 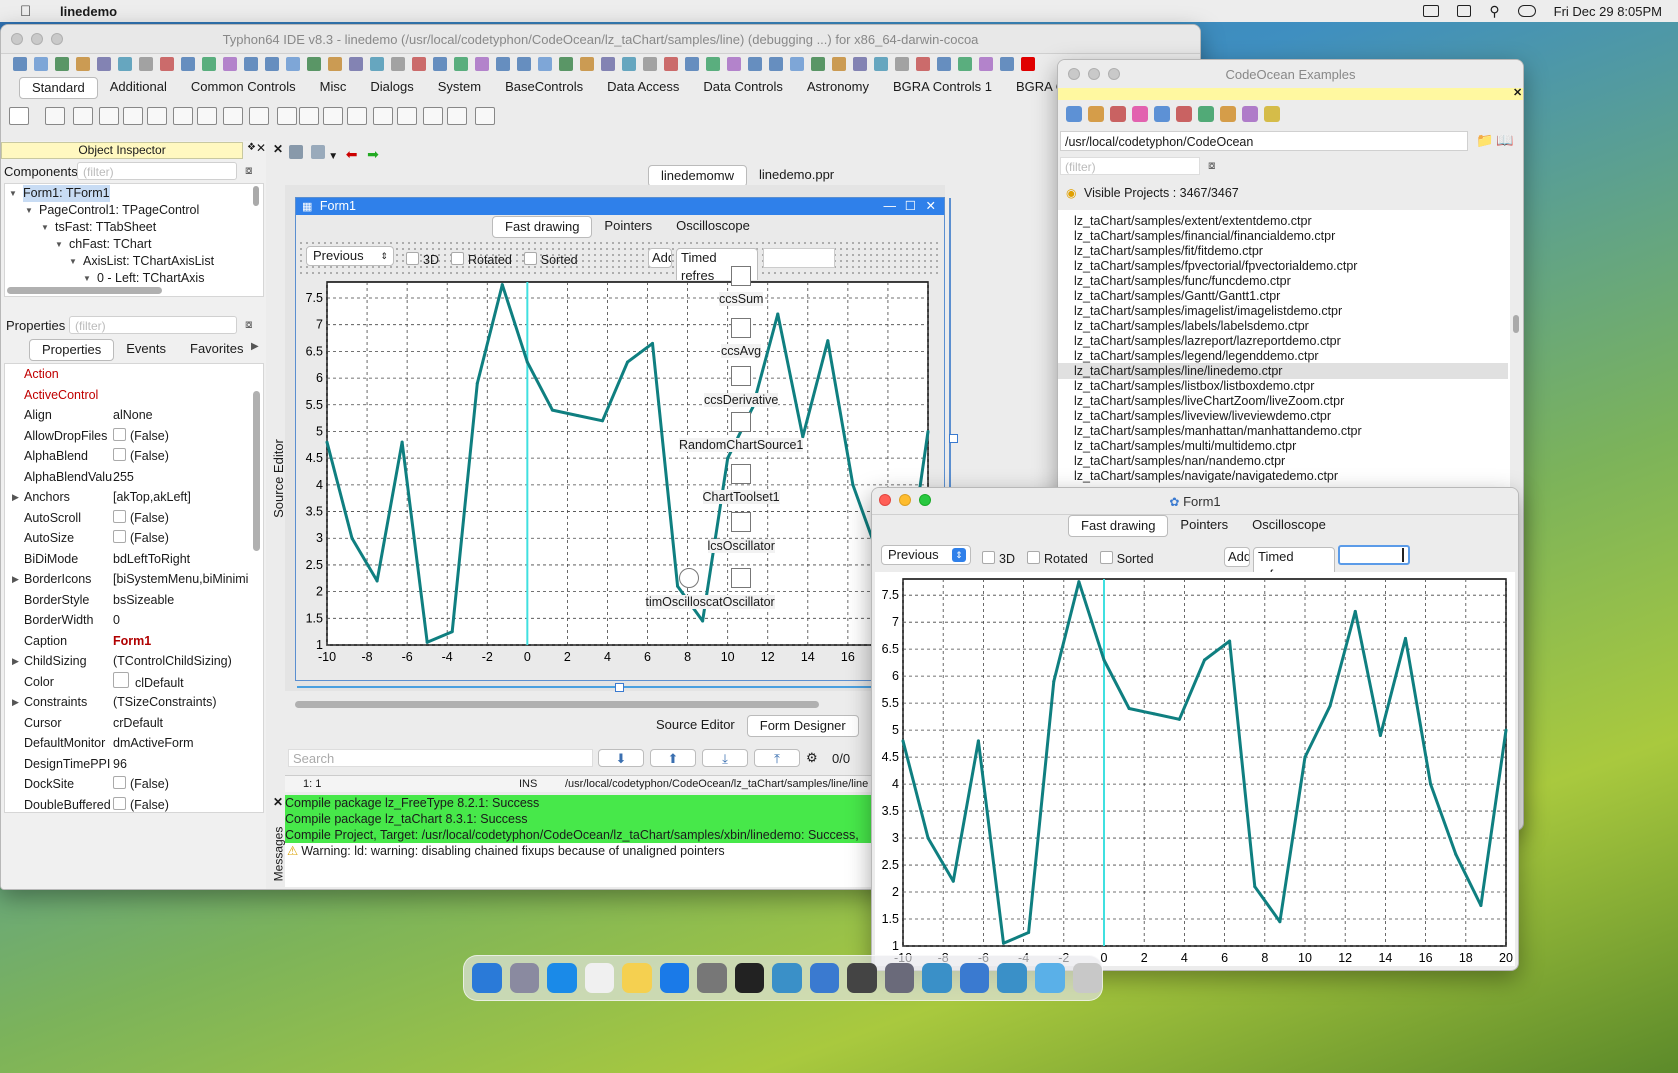 I want to click on x-icon, so click(x=862, y=978).